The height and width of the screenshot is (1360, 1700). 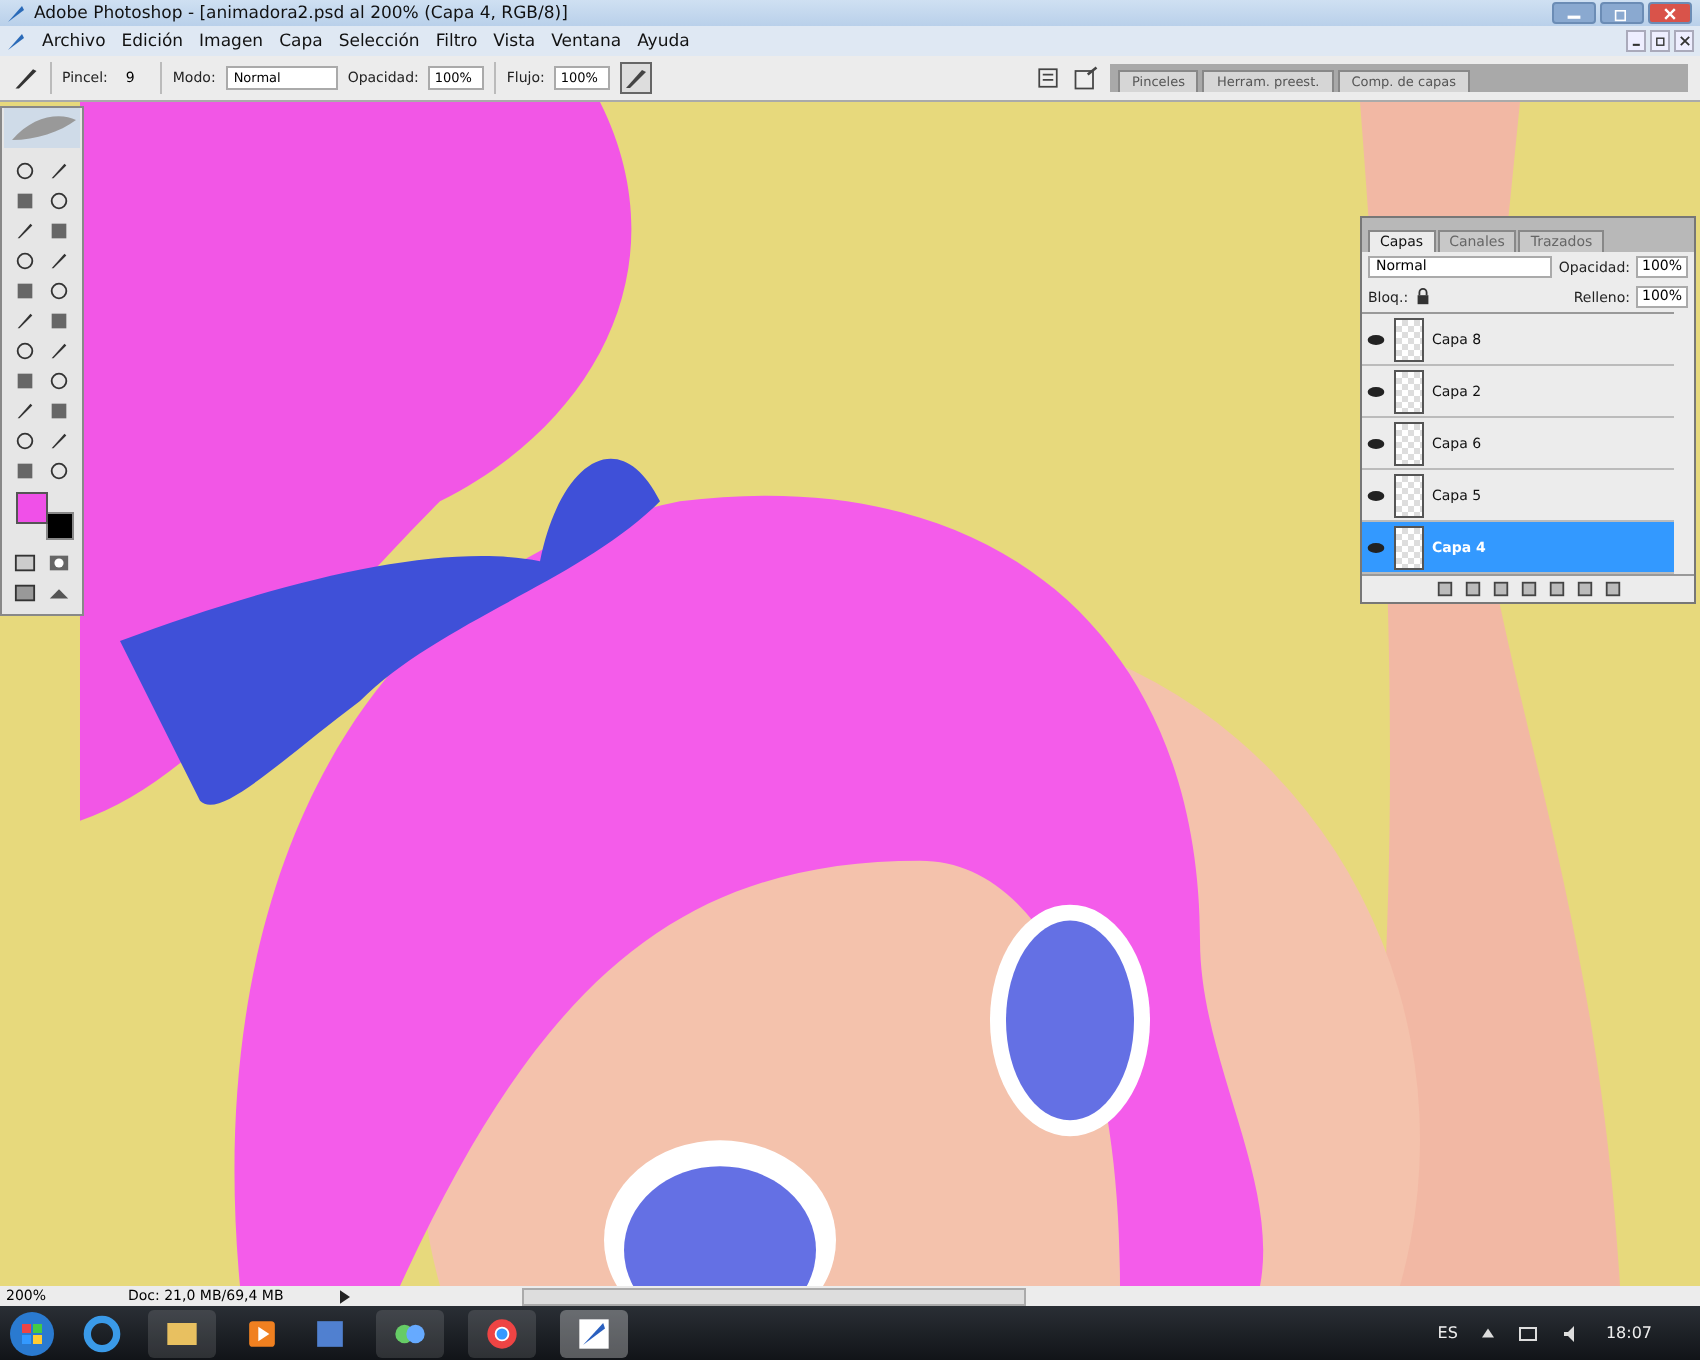 I want to click on network-icon, so click(x=1527, y=1333).